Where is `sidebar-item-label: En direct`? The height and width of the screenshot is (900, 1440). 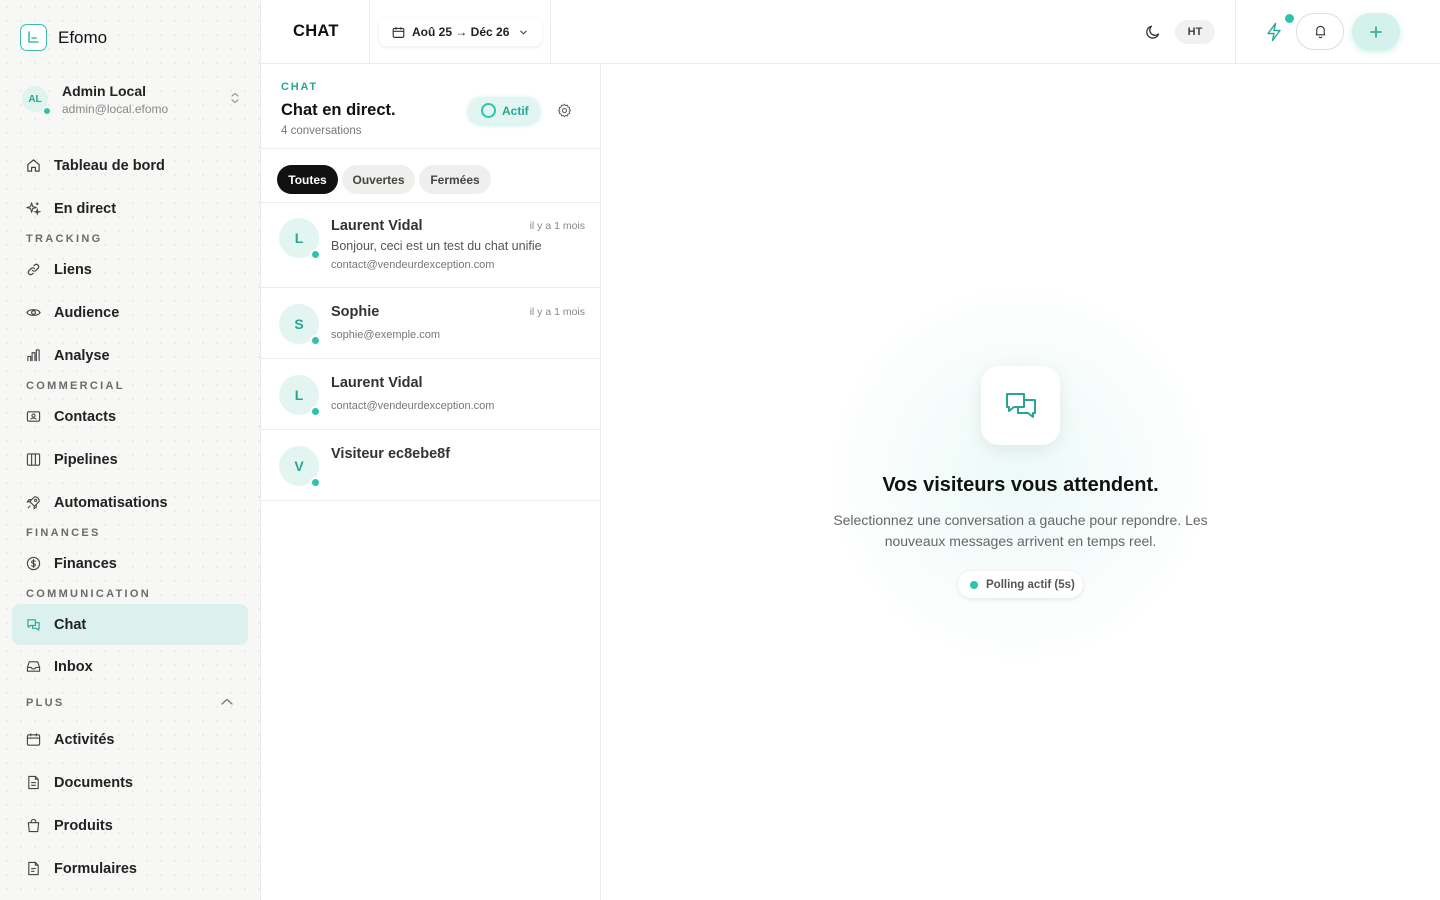 sidebar-item-label: En direct is located at coordinates (85, 208).